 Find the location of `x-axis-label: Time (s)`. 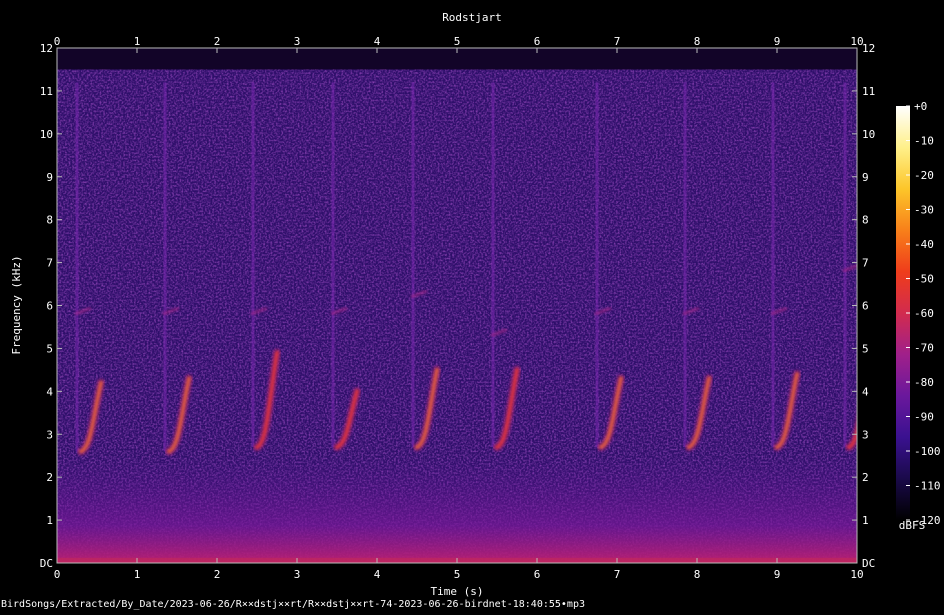

x-axis-label: Time (s) is located at coordinates (457, 591).